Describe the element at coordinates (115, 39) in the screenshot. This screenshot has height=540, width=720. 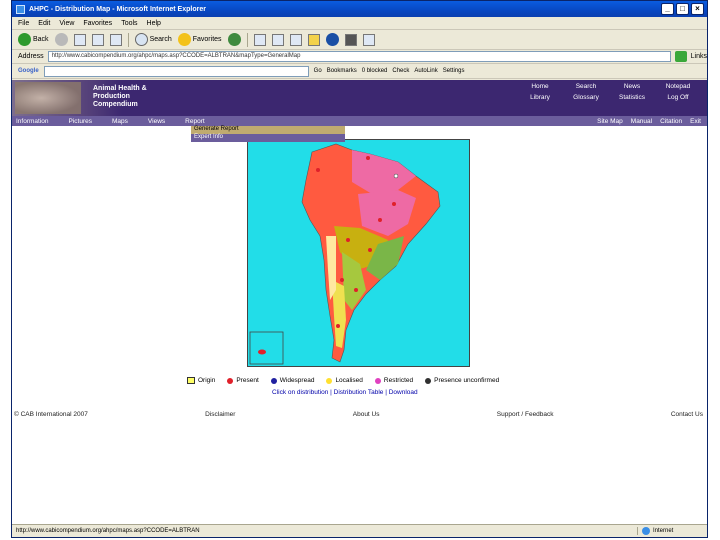
I see `home-icon` at that location.